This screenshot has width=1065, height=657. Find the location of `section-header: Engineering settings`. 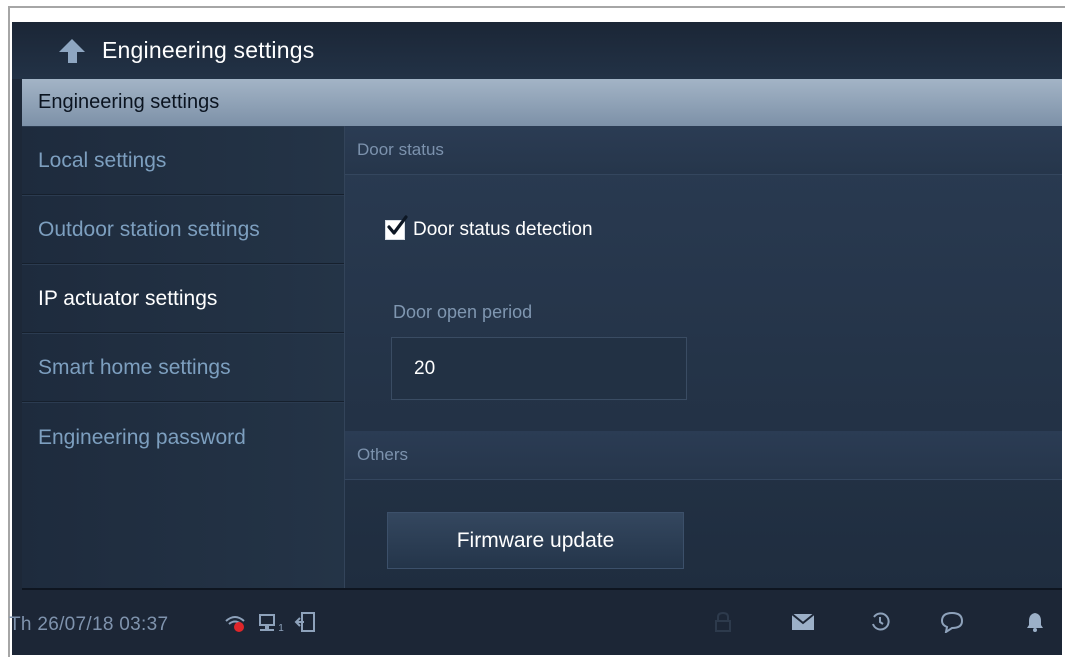

section-header: Engineering settings is located at coordinates (542, 102).